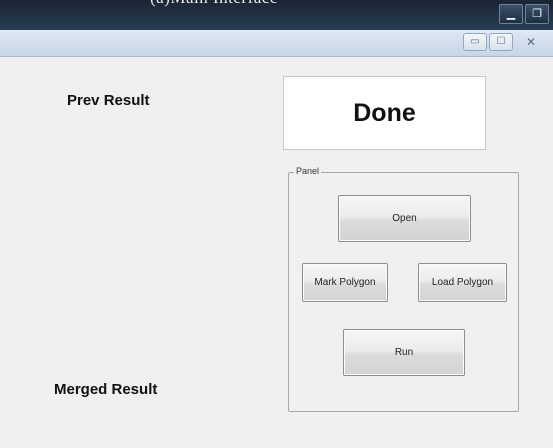 This screenshot has height=448, width=553. I want to click on status-display: Done, so click(384, 113).